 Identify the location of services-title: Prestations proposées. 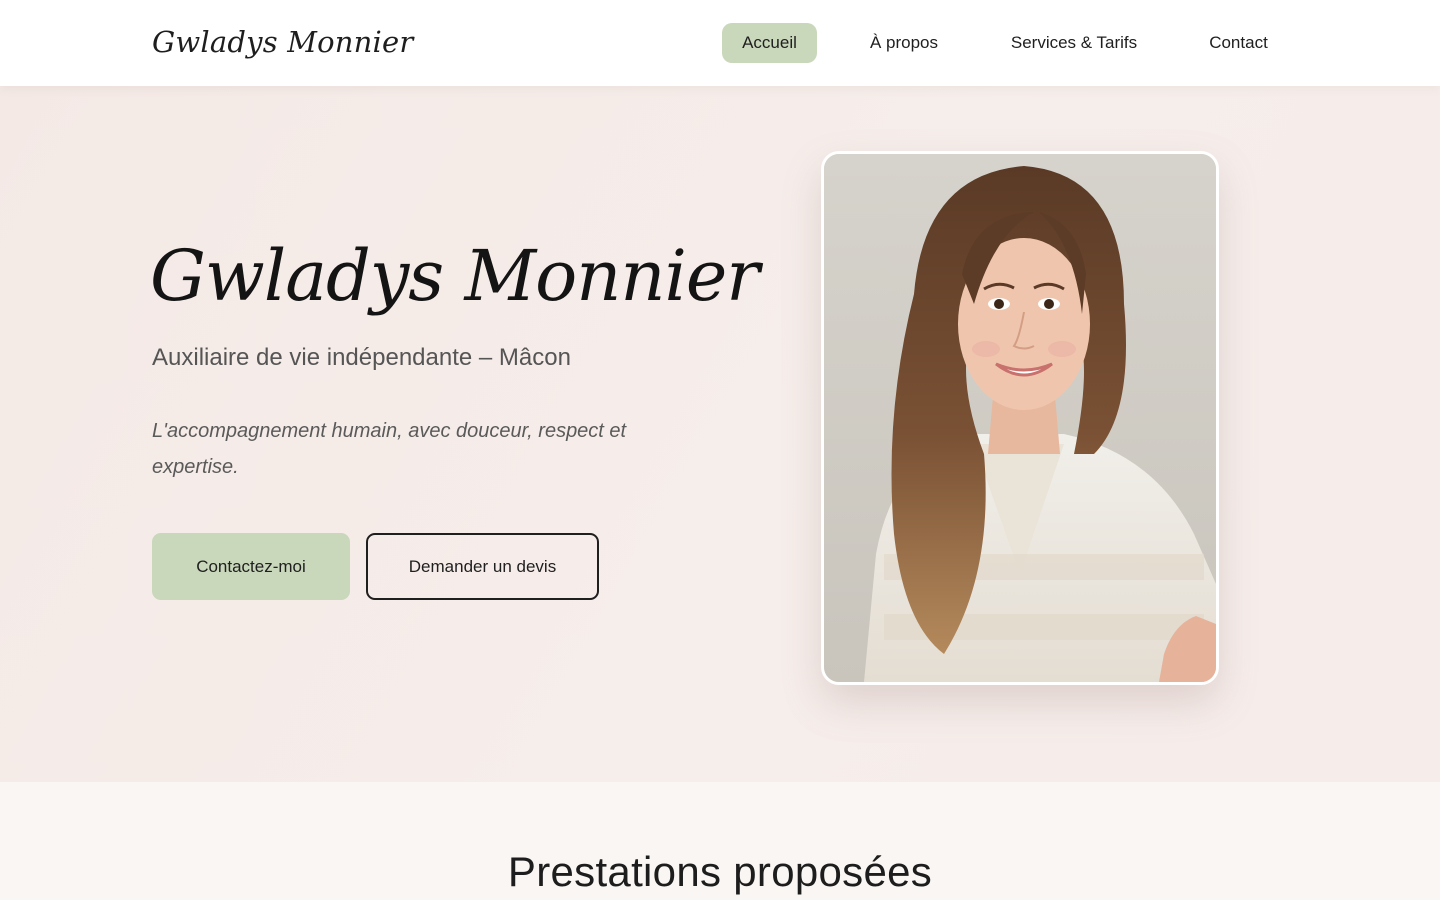
(720, 871).